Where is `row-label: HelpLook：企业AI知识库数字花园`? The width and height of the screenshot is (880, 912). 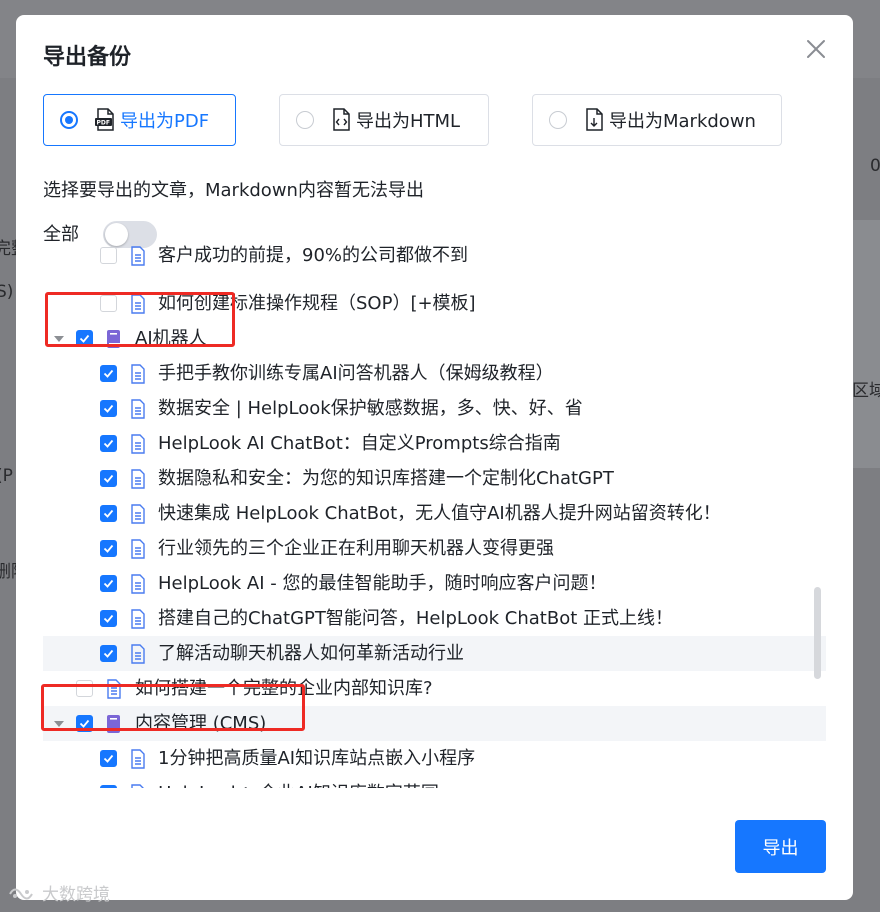
row-label: HelpLook：企业AI知识库数字花园 is located at coordinates (298, 782).